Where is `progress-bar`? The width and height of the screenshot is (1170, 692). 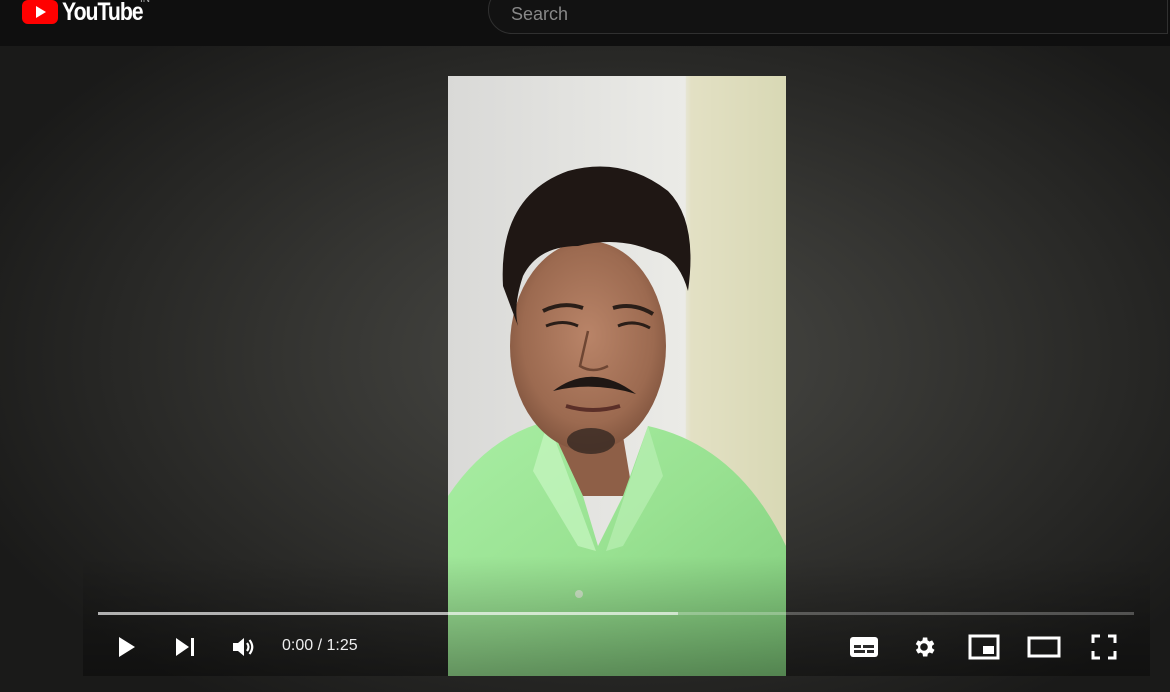
progress-bar is located at coordinates (616, 613).